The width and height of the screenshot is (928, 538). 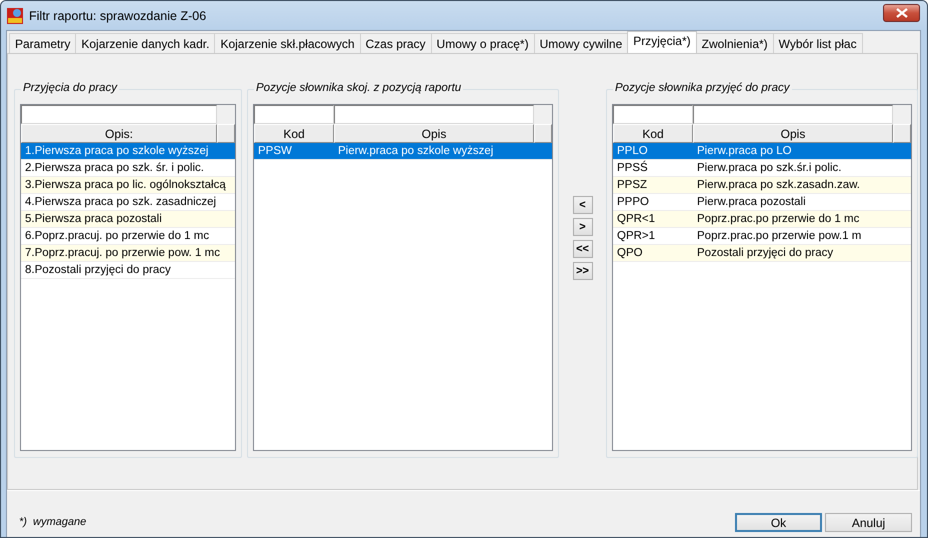 What do you see at coordinates (632, 168) in the screenshot?
I see `table-cell-text: PPSŚ` at bounding box center [632, 168].